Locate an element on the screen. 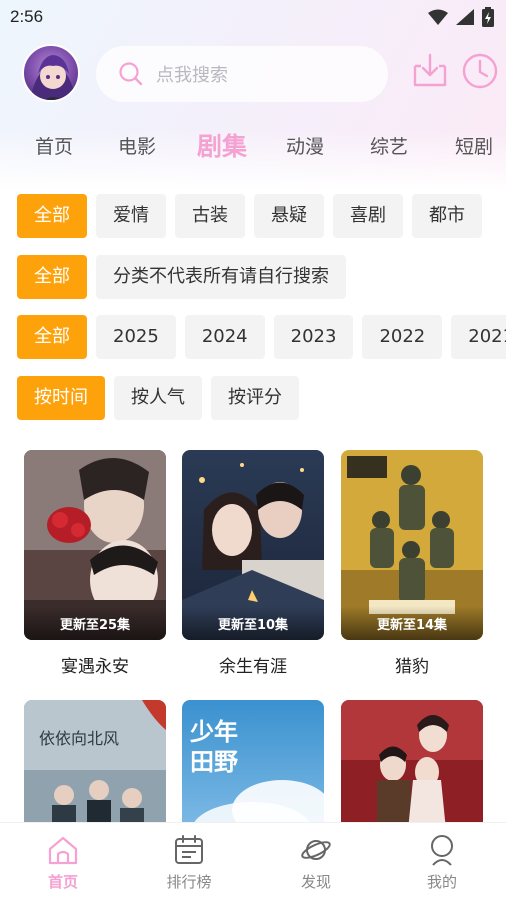  year-chip: 2024 is located at coordinates (224, 337).